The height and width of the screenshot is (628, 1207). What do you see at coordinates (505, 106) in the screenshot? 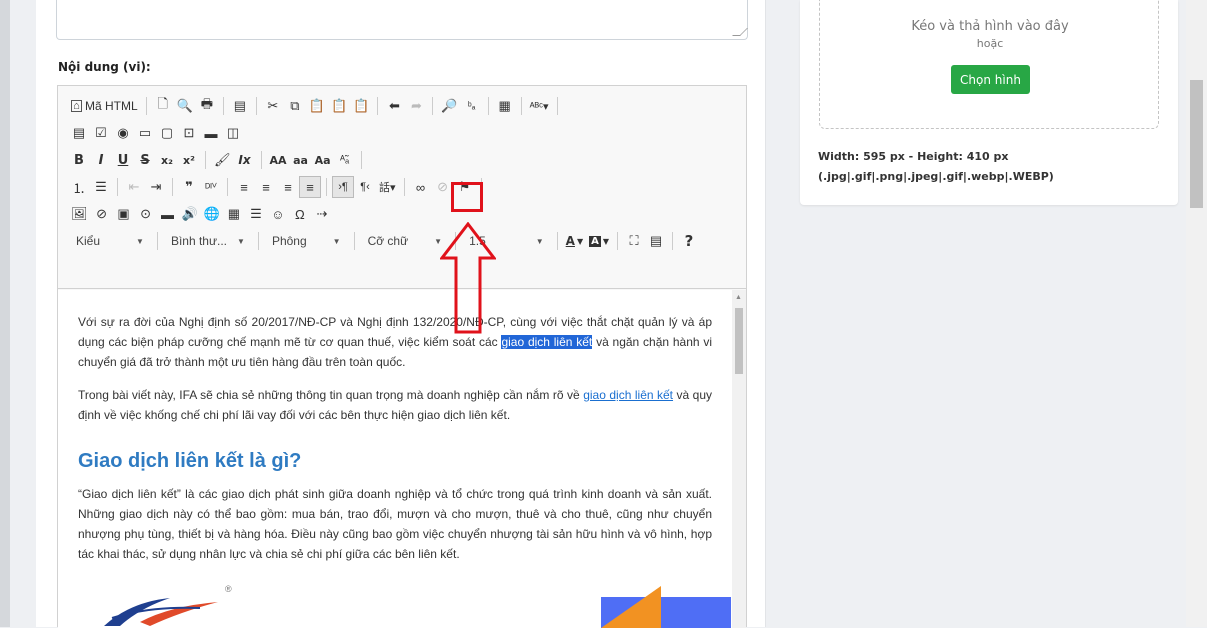
I see `select-all-icon: ▦` at bounding box center [505, 106].